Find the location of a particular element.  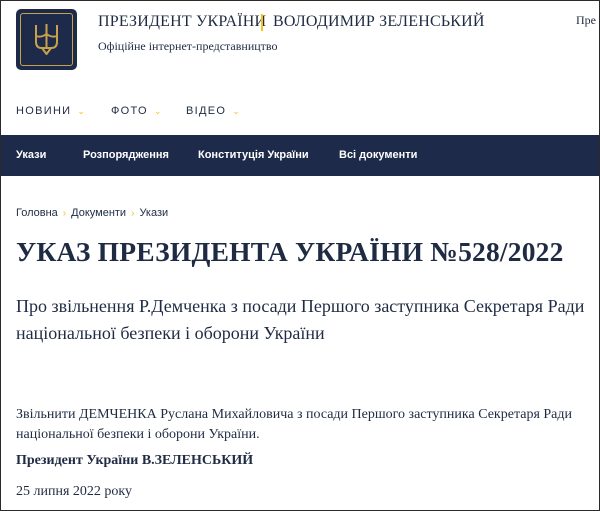

site-subtitle: Офіційне інтернет-представництво is located at coordinates (188, 46).